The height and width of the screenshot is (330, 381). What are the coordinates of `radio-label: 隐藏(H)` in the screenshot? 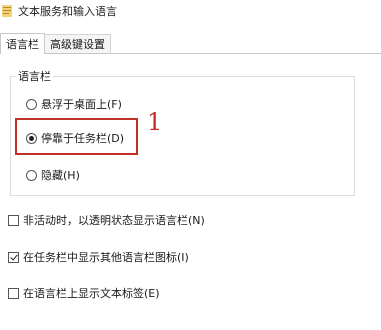 It's located at (60, 175).